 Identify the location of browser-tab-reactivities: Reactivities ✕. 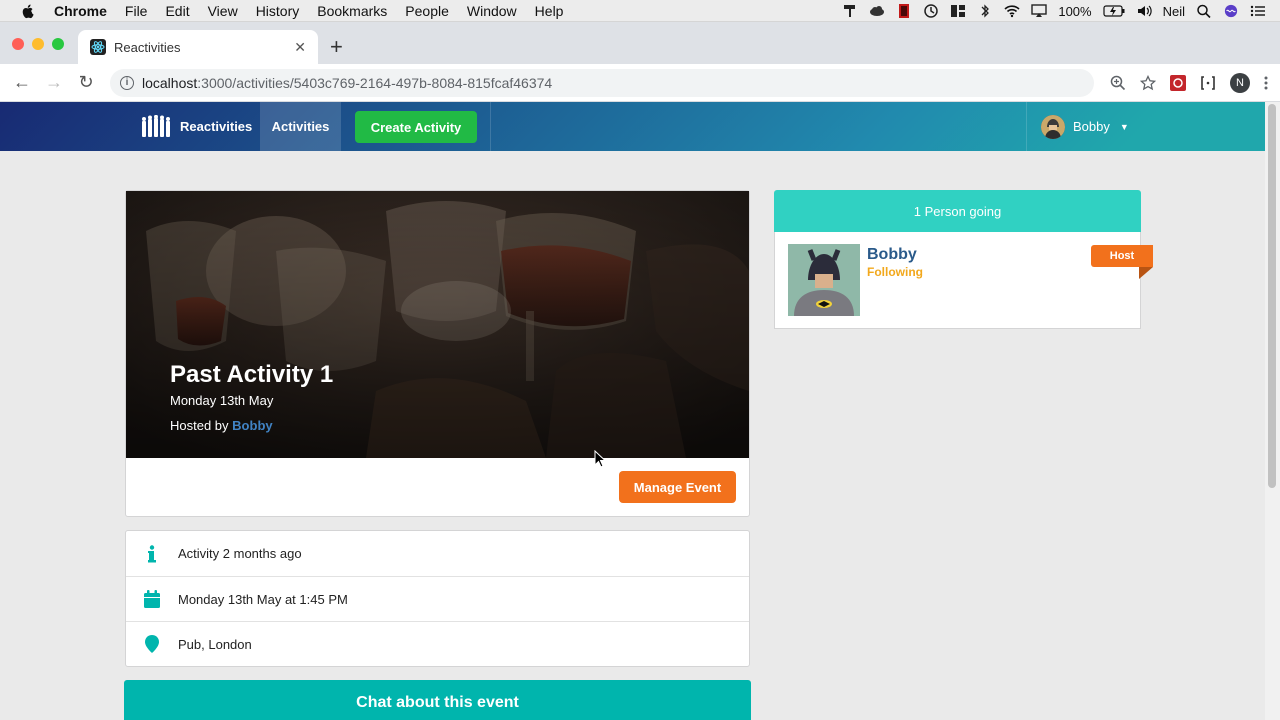
(198, 47).